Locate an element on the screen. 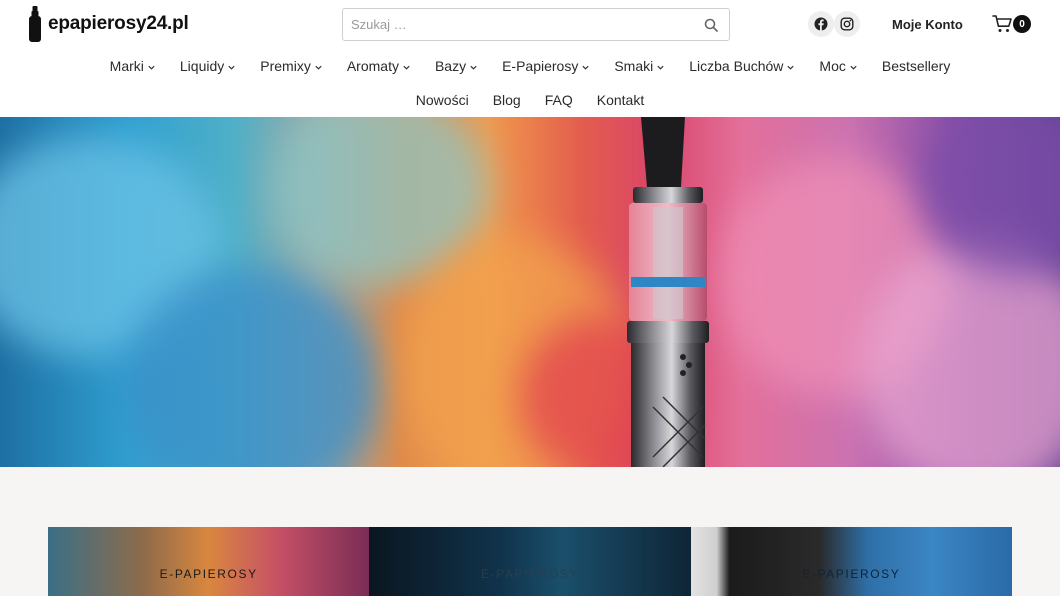  nav-item-blog: Blog is located at coordinates (507, 100).